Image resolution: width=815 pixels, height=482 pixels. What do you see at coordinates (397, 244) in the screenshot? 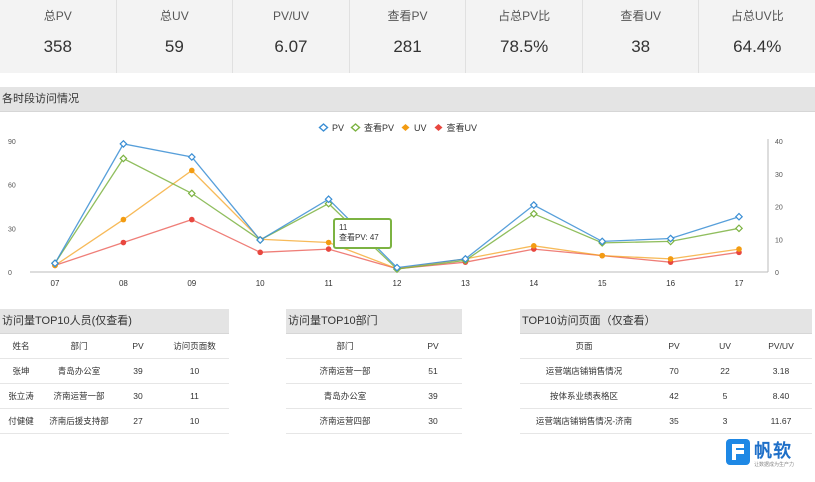
I see `series-line` at bounding box center [397, 244].